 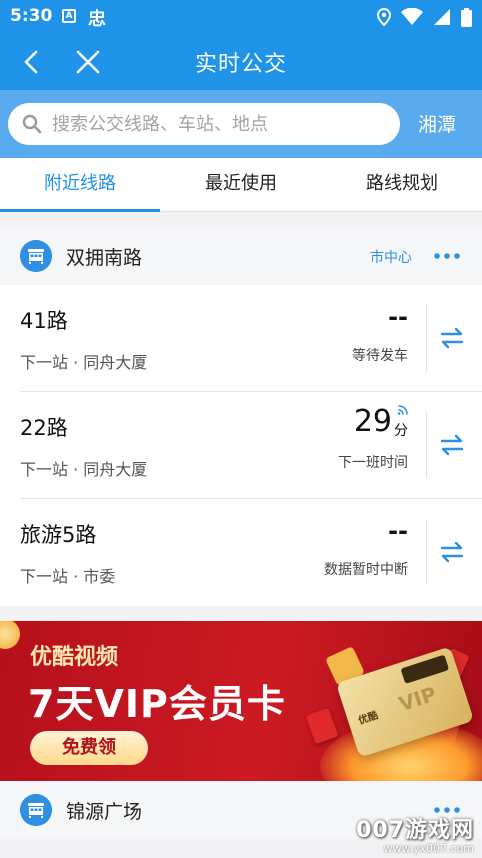 What do you see at coordinates (80, 185) in the screenshot?
I see `tab-nearby-lines: 附近线路` at bounding box center [80, 185].